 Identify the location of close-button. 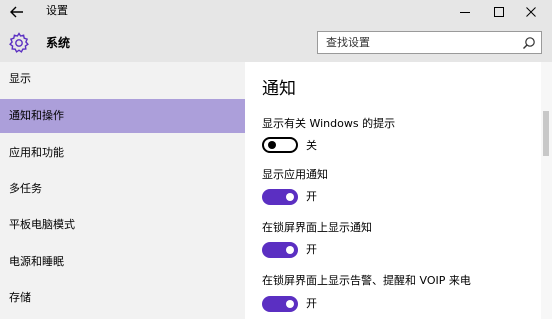
(531, 12).